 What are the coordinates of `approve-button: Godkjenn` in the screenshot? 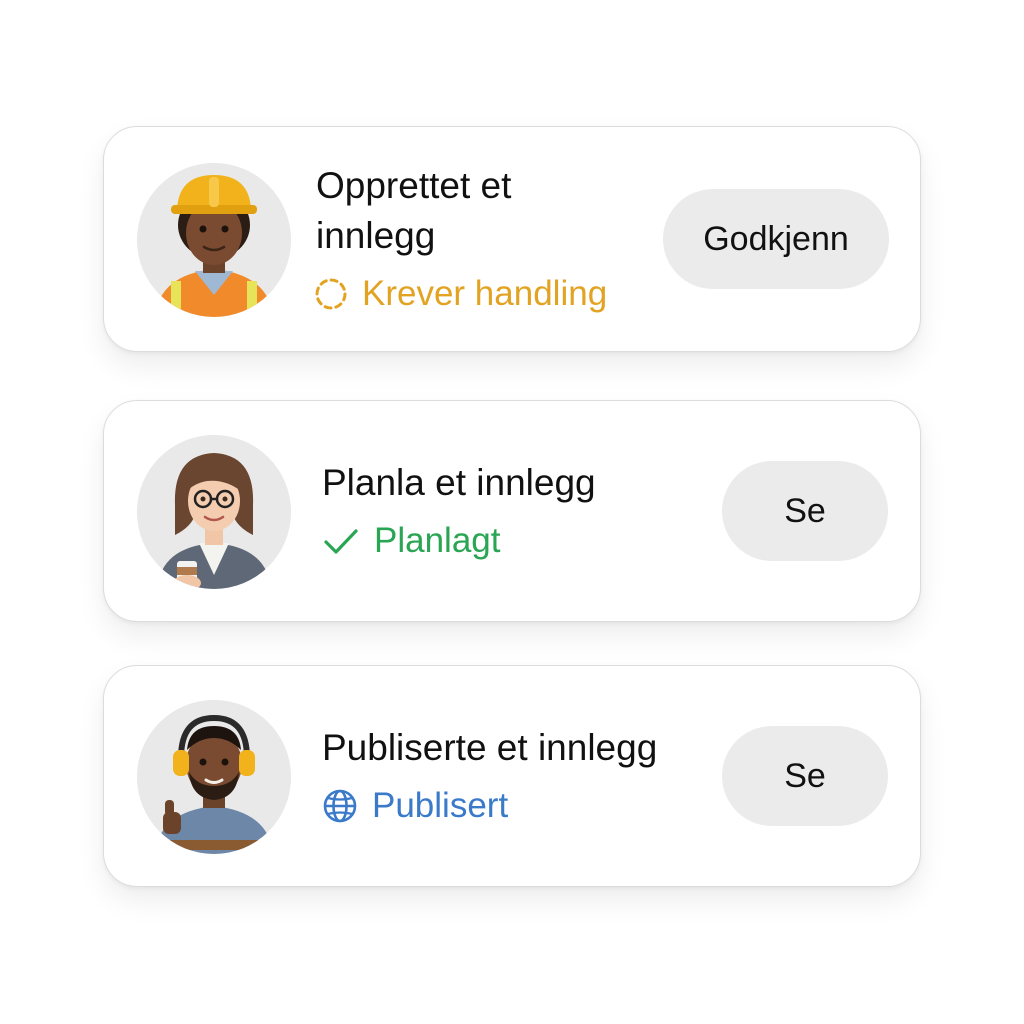 It's located at (776, 239).